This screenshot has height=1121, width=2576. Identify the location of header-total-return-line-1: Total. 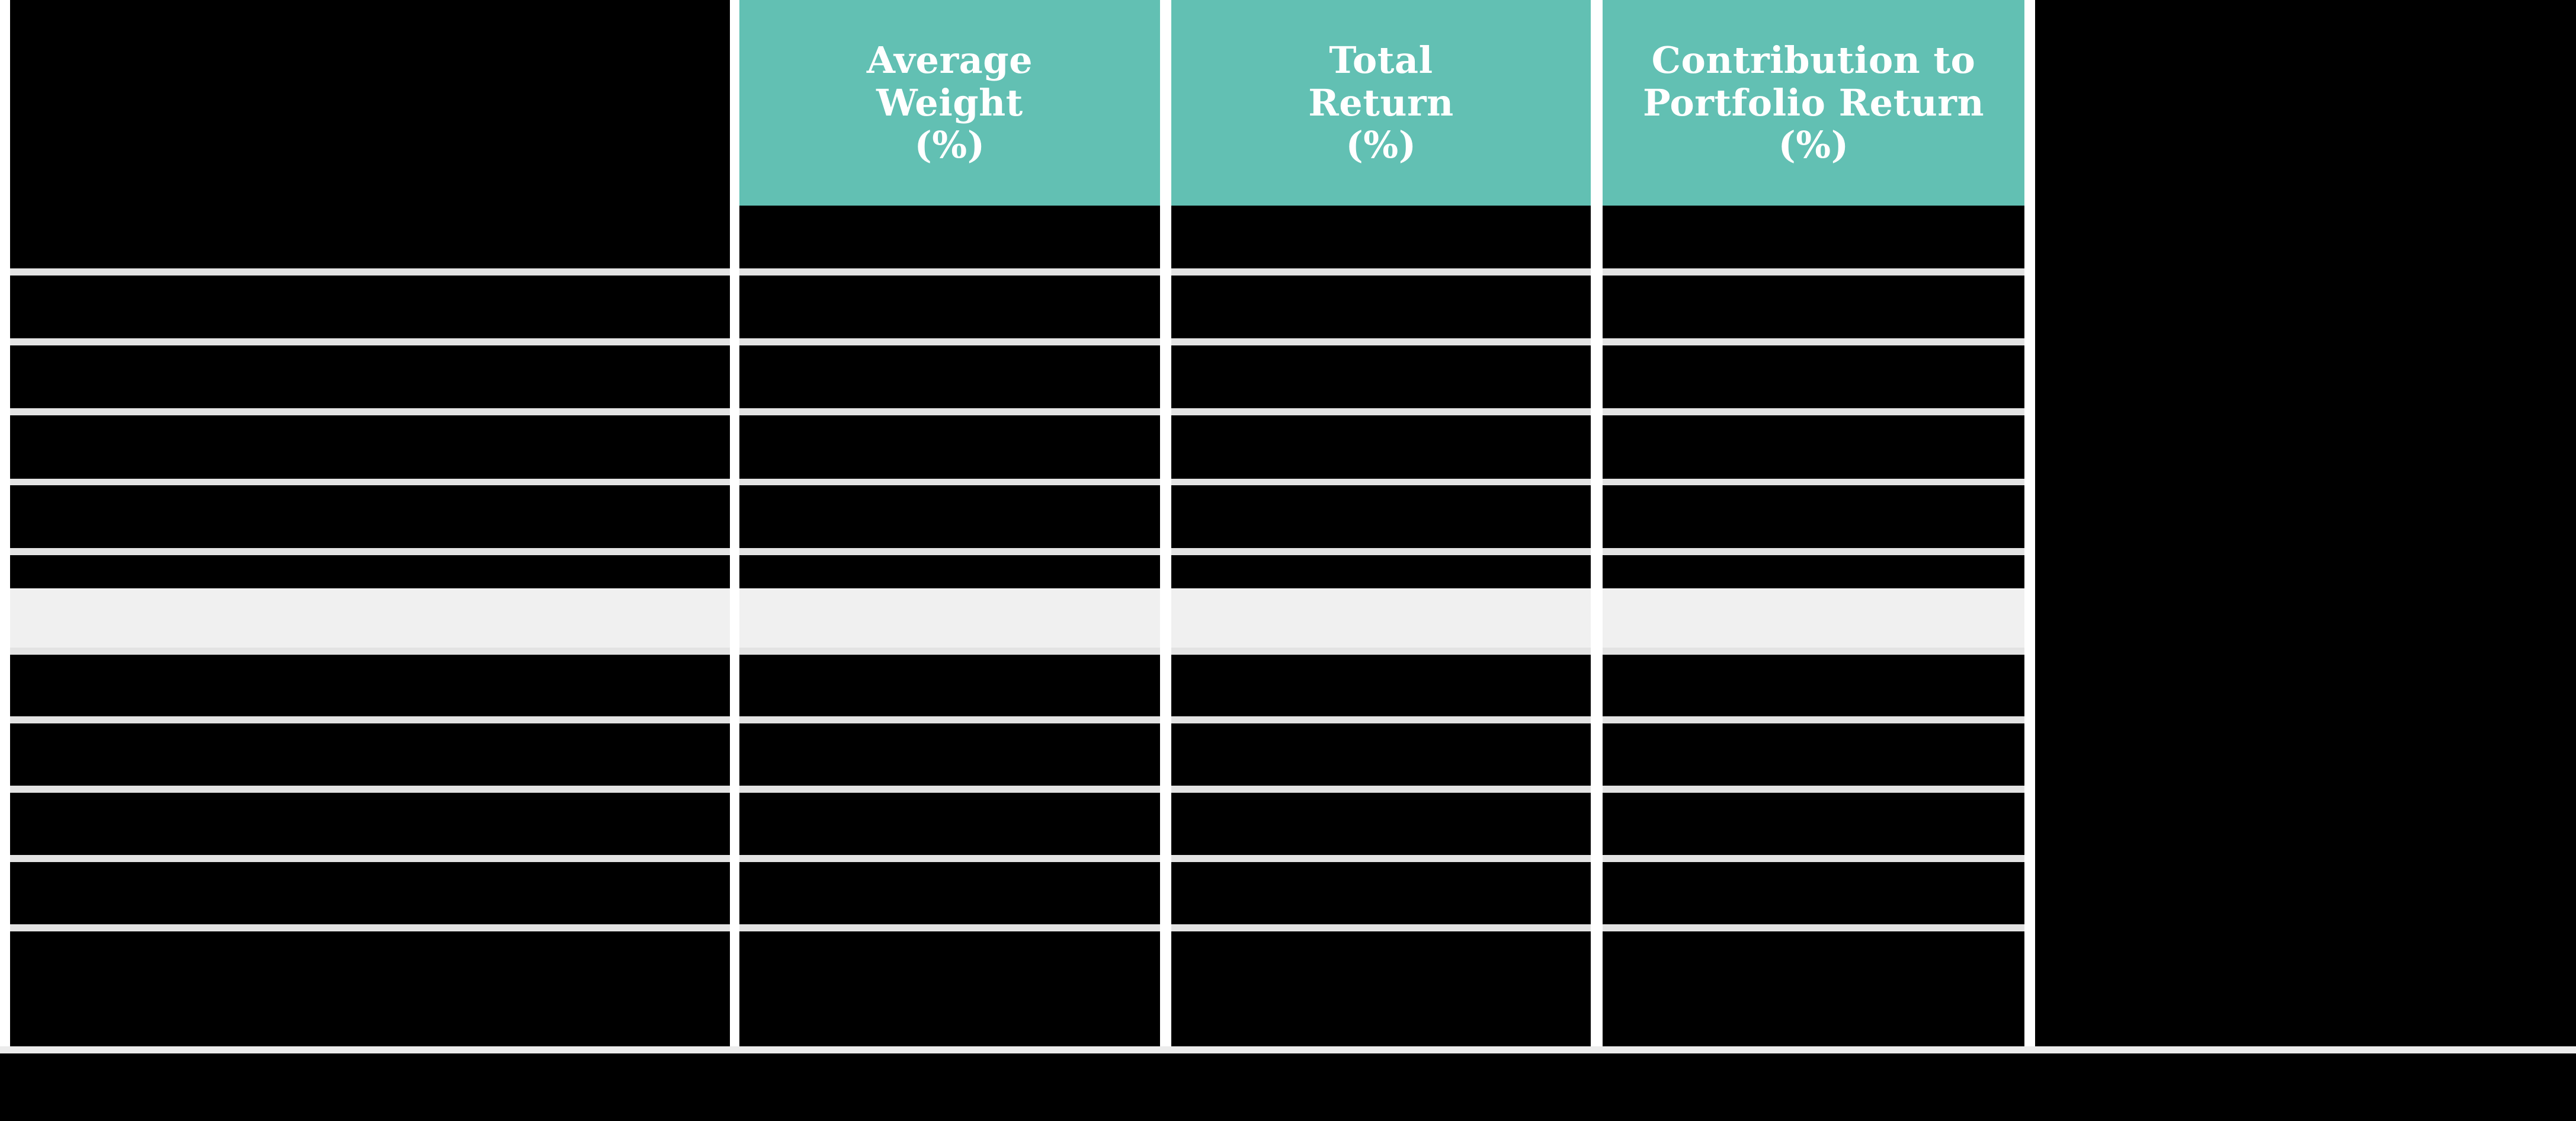
(1381, 60).